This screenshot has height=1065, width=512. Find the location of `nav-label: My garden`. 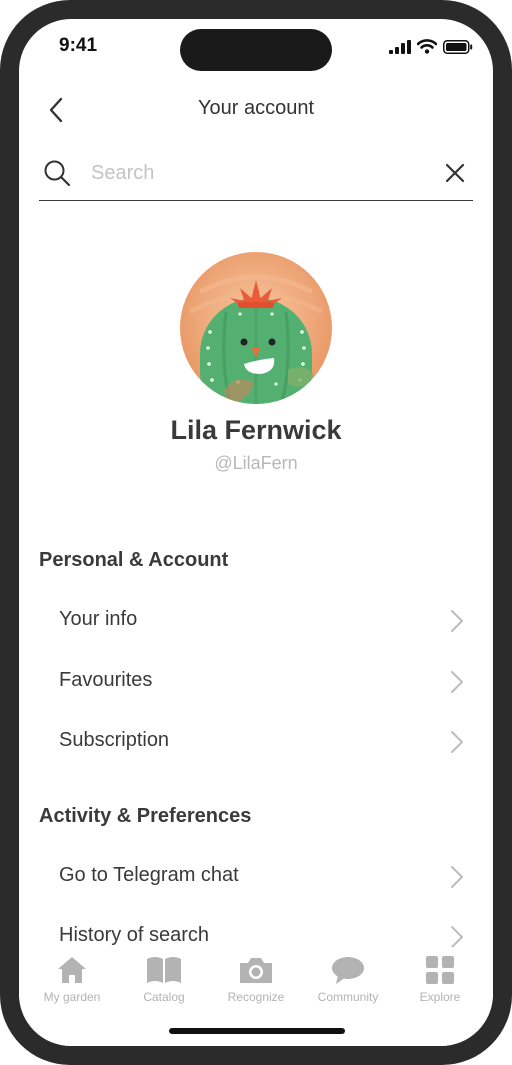

nav-label: My garden is located at coordinates (72, 997).